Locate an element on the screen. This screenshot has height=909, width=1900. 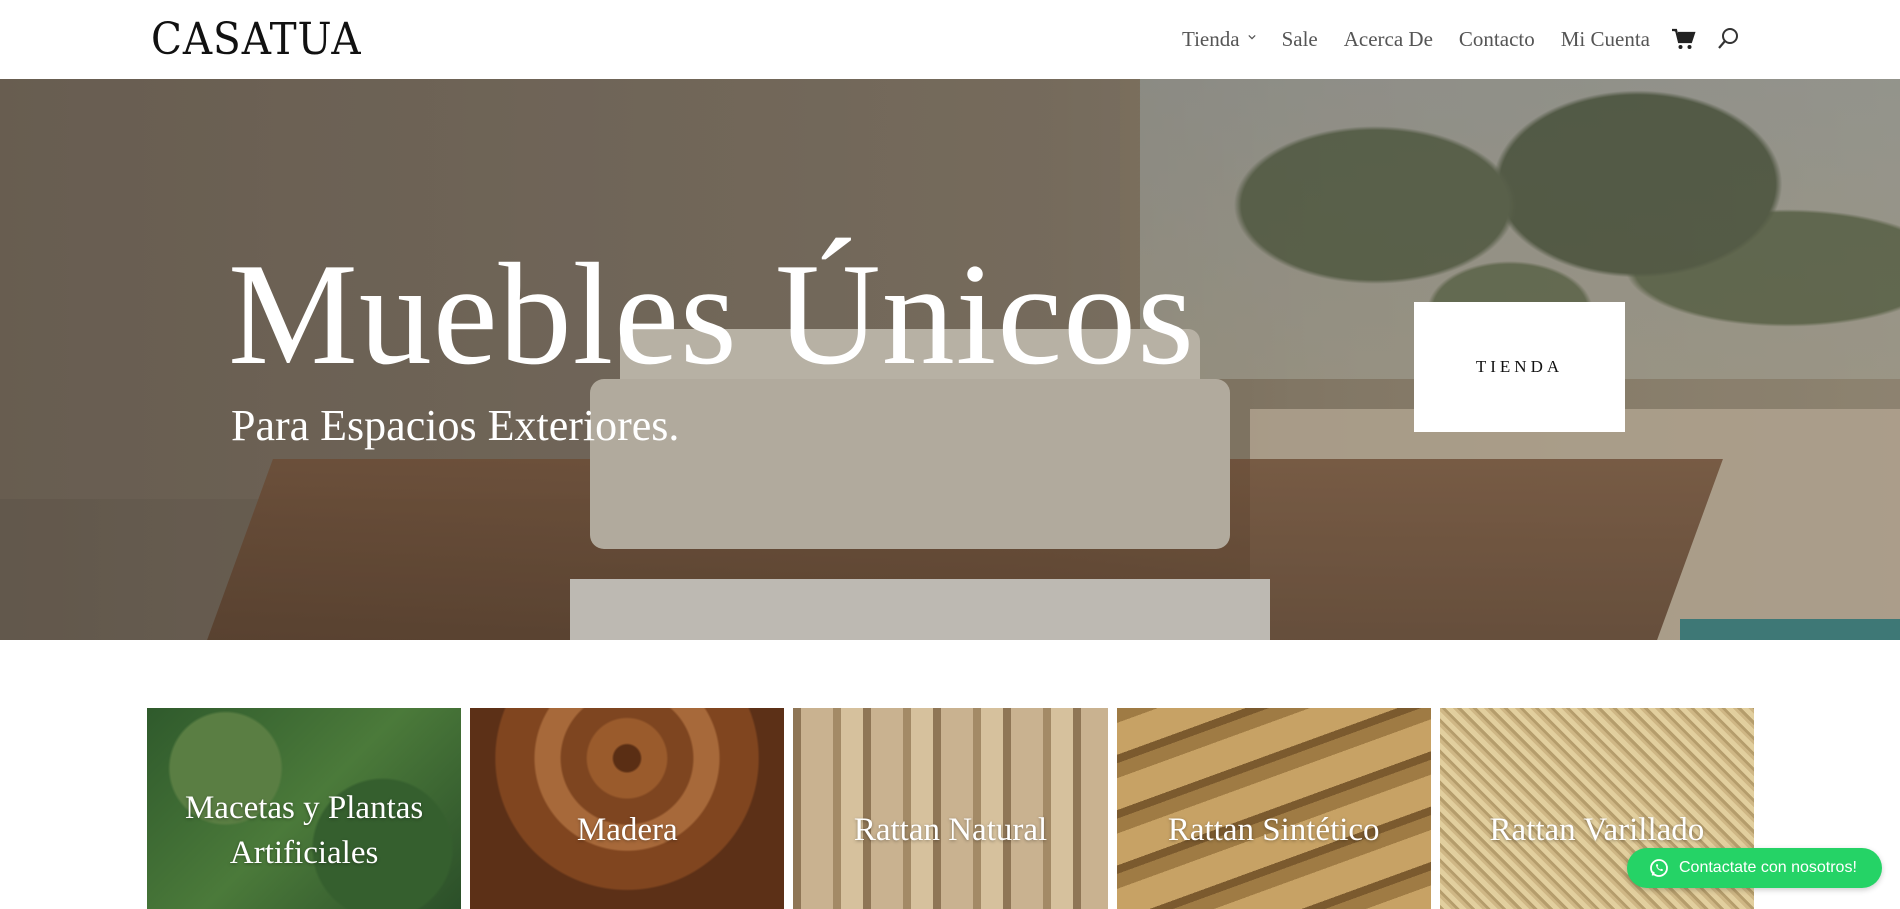
category-title: Rattan Natural is located at coordinates (950, 830).